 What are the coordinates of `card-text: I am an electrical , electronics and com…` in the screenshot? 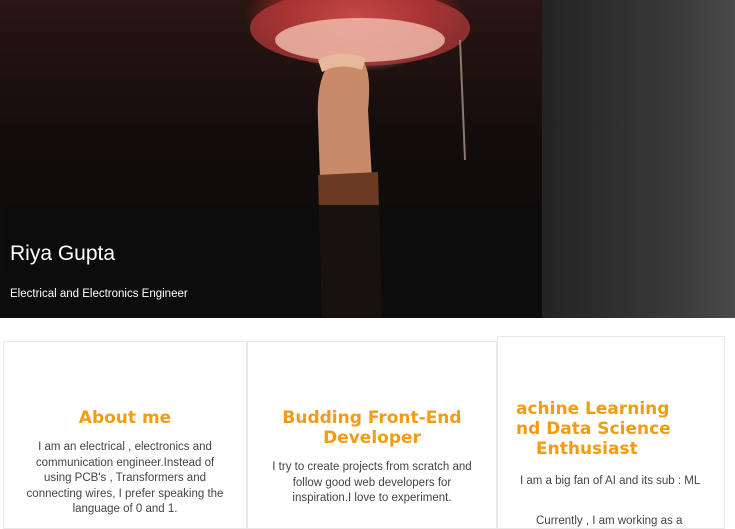 It's located at (125, 478).